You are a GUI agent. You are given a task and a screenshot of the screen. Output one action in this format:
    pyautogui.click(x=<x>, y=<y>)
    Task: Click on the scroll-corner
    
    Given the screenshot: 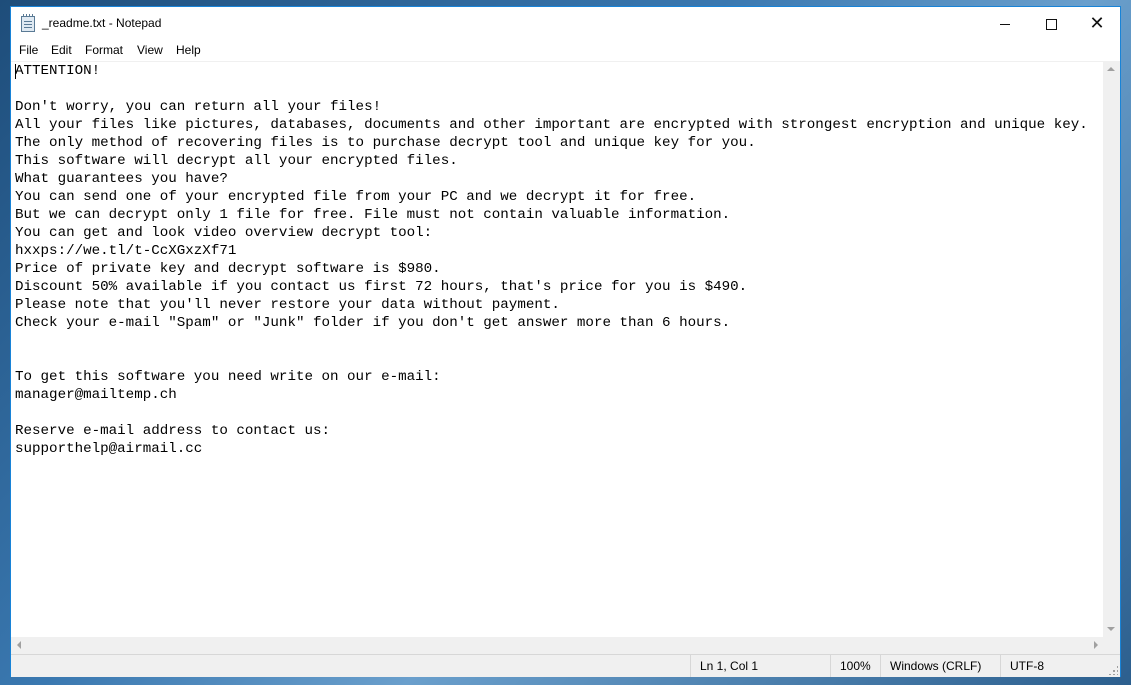 What is the action you would take?
    pyautogui.click(x=1111, y=645)
    